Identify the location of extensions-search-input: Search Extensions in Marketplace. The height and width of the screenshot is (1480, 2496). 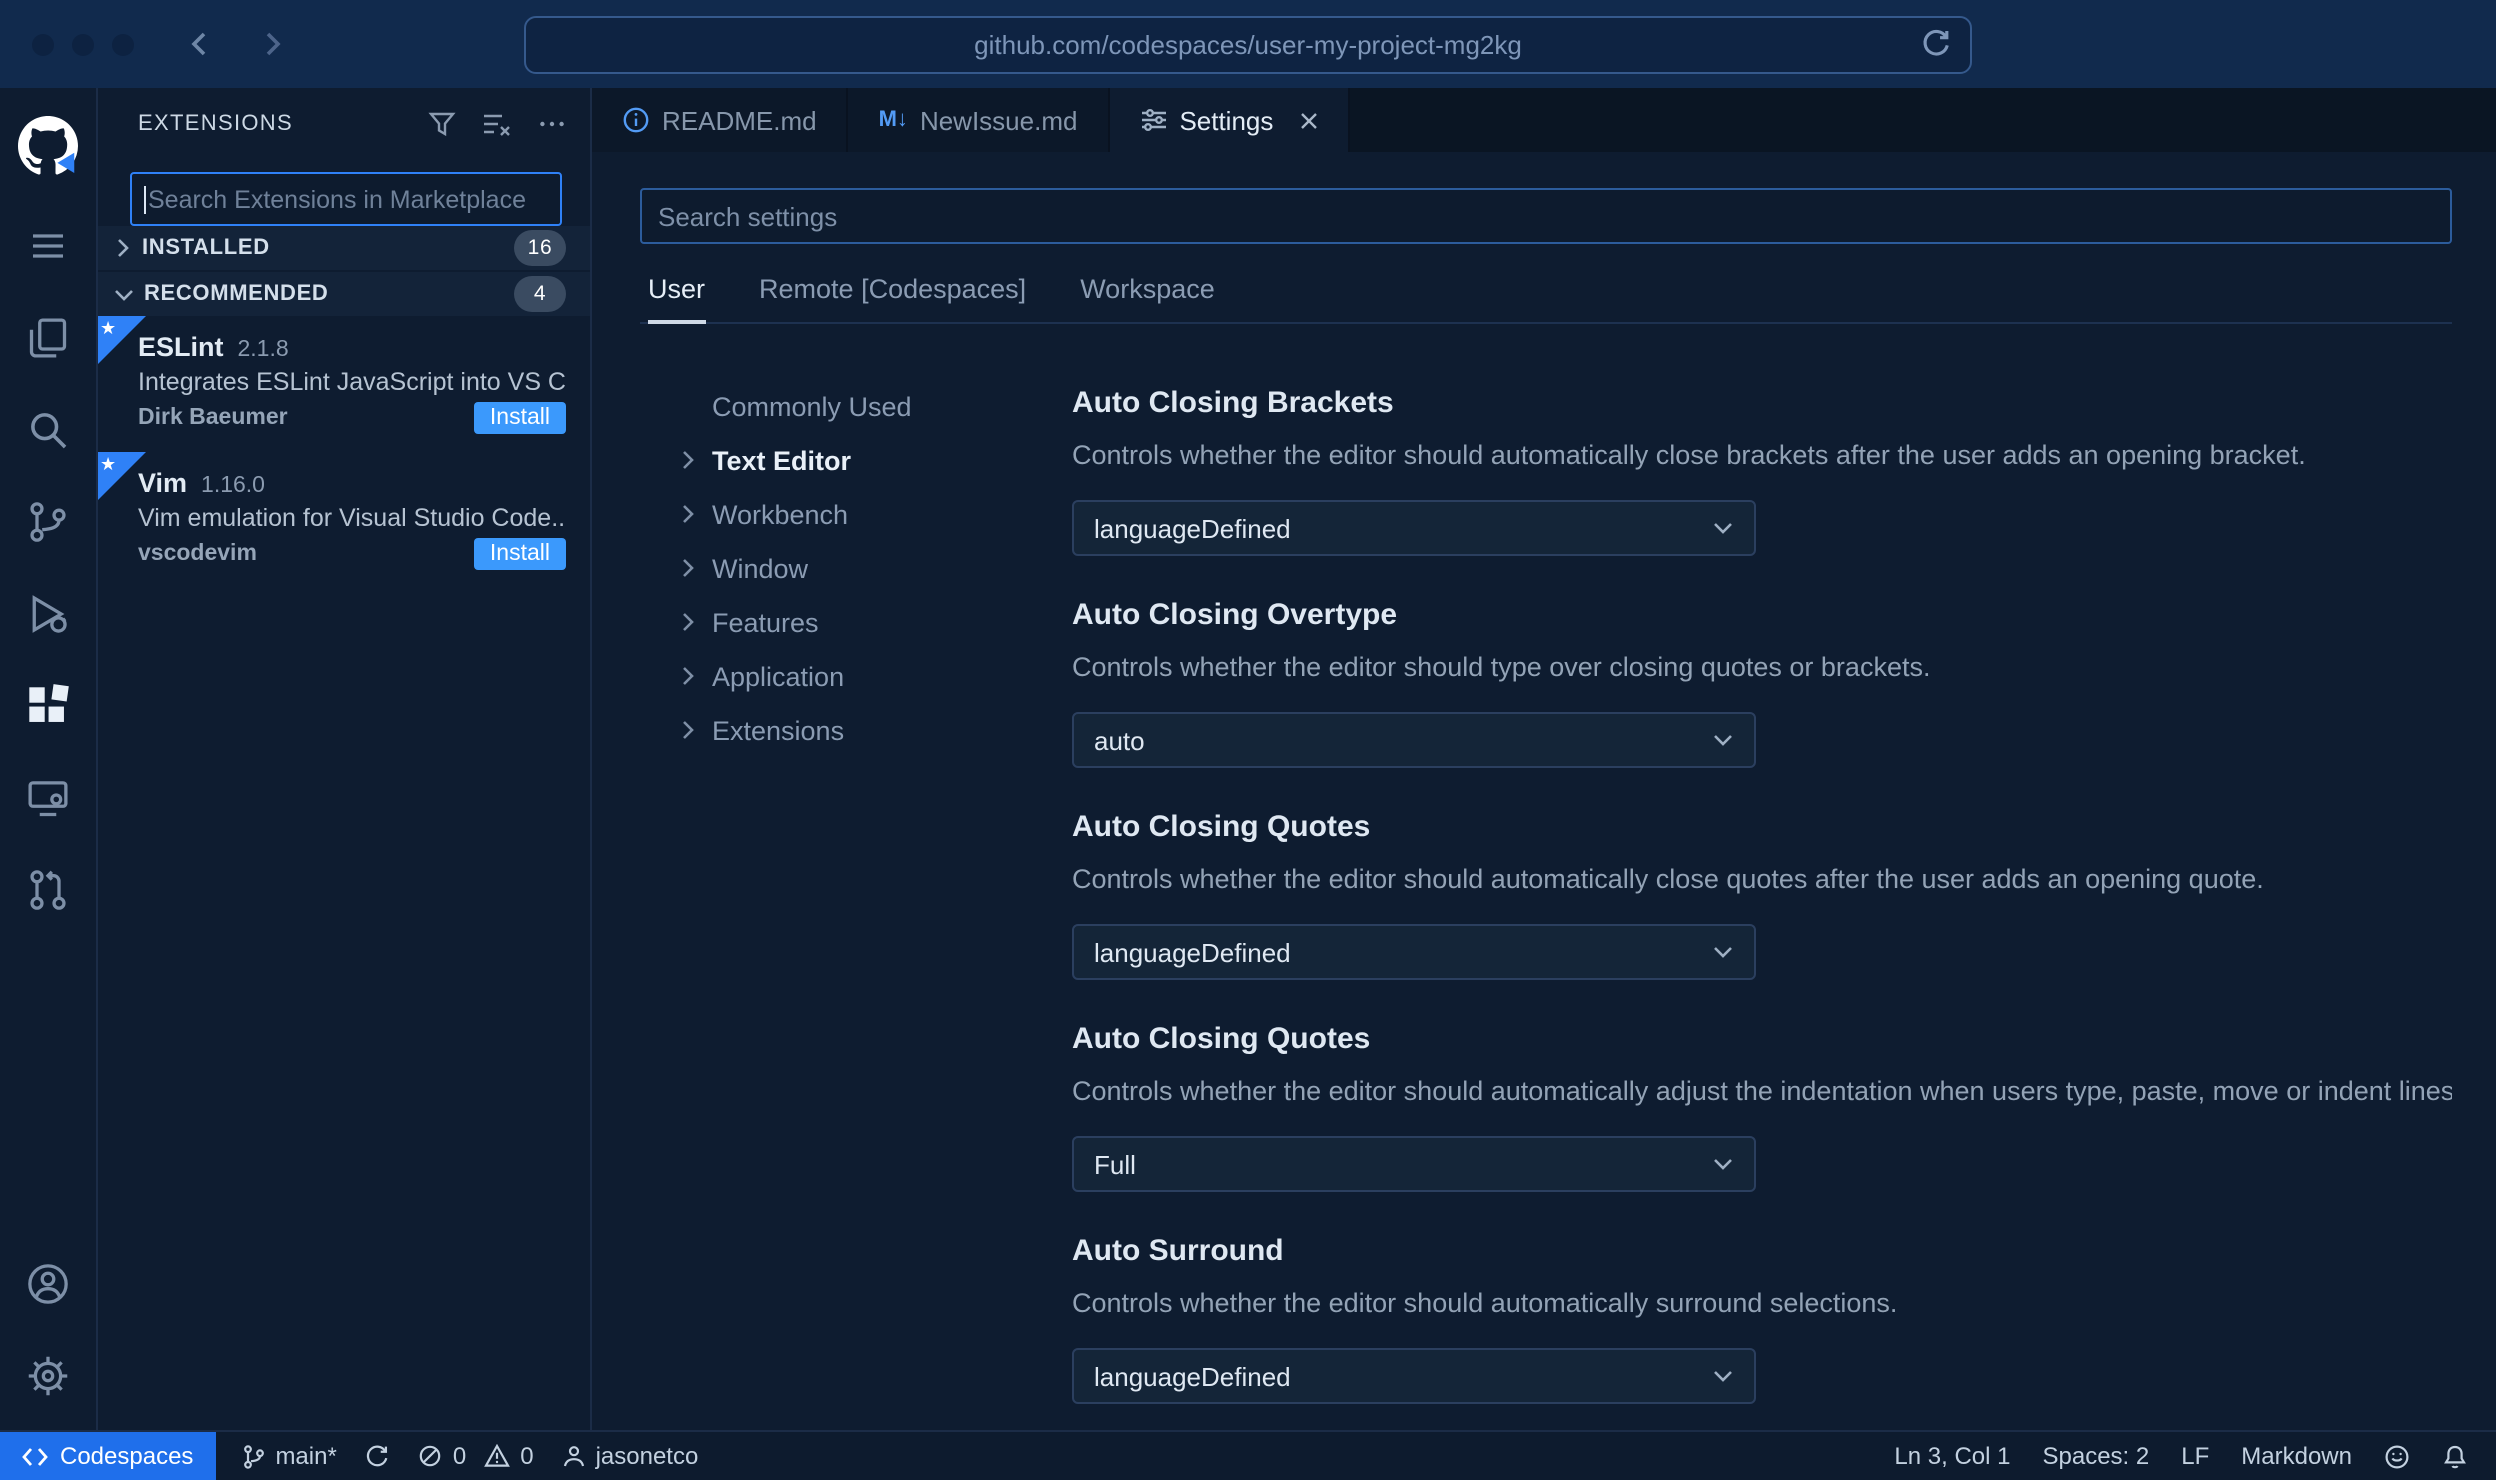
(346, 199).